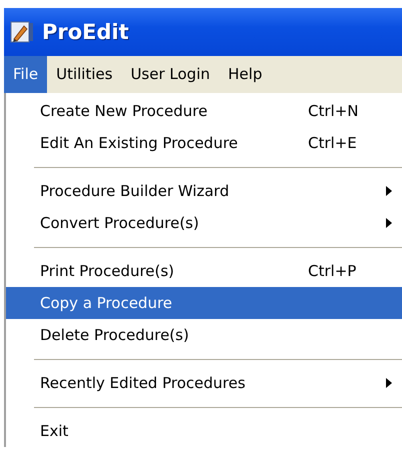 This screenshot has height=455, width=402. What do you see at coordinates (85, 32) in the screenshot?
I see `window-title: ProEdit` at bounding box center [85, 32].